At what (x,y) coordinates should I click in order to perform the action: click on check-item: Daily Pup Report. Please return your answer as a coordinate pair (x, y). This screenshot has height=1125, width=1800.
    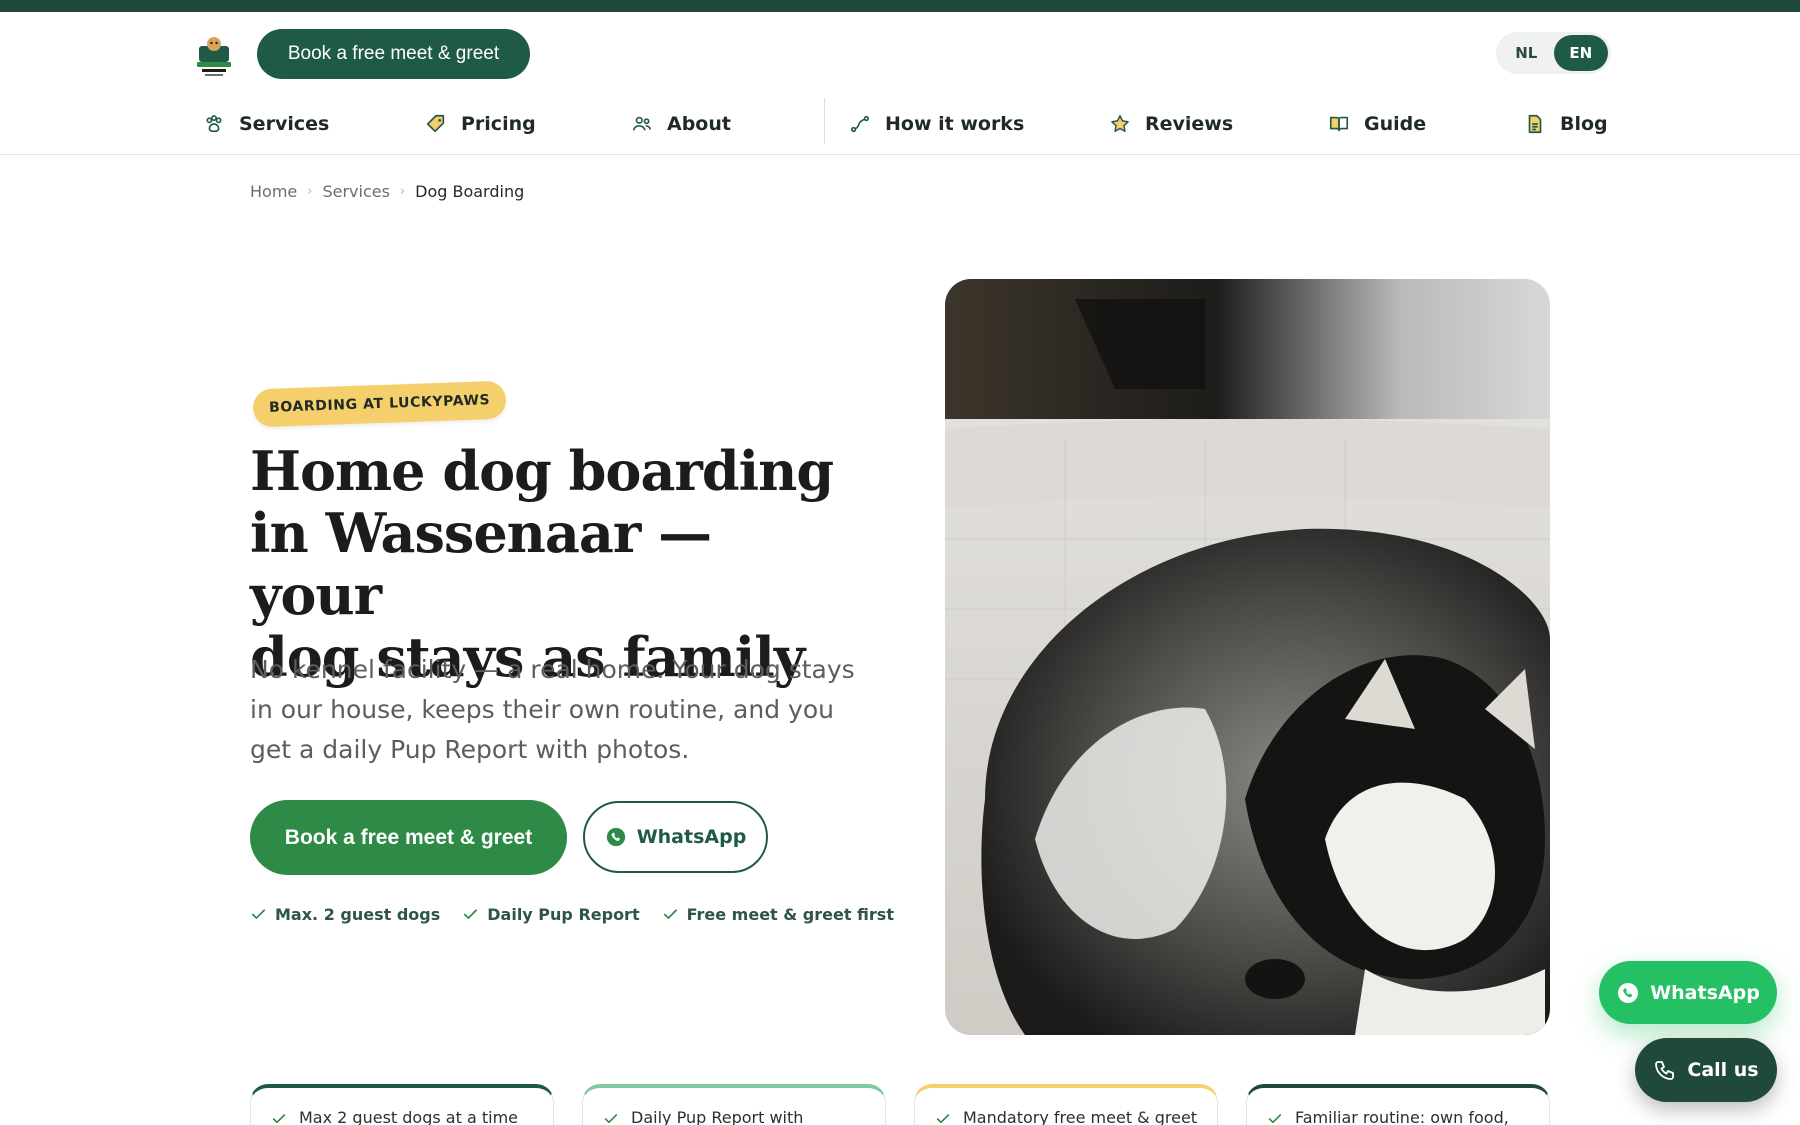
    Looking at the image, I should click on (551, 914).